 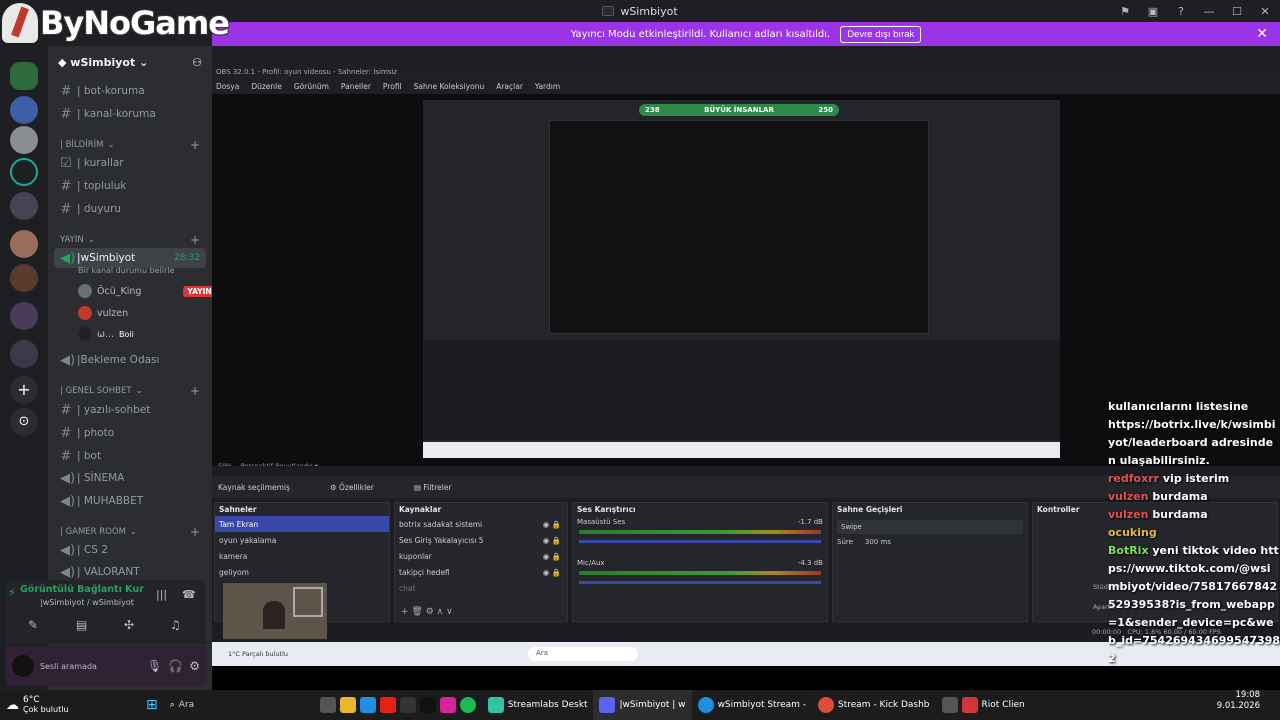 What do you see at coordinates (154, 666) in the screenshot?
I see `microphone-icon: 🎙` at bounding box center [154, 666].